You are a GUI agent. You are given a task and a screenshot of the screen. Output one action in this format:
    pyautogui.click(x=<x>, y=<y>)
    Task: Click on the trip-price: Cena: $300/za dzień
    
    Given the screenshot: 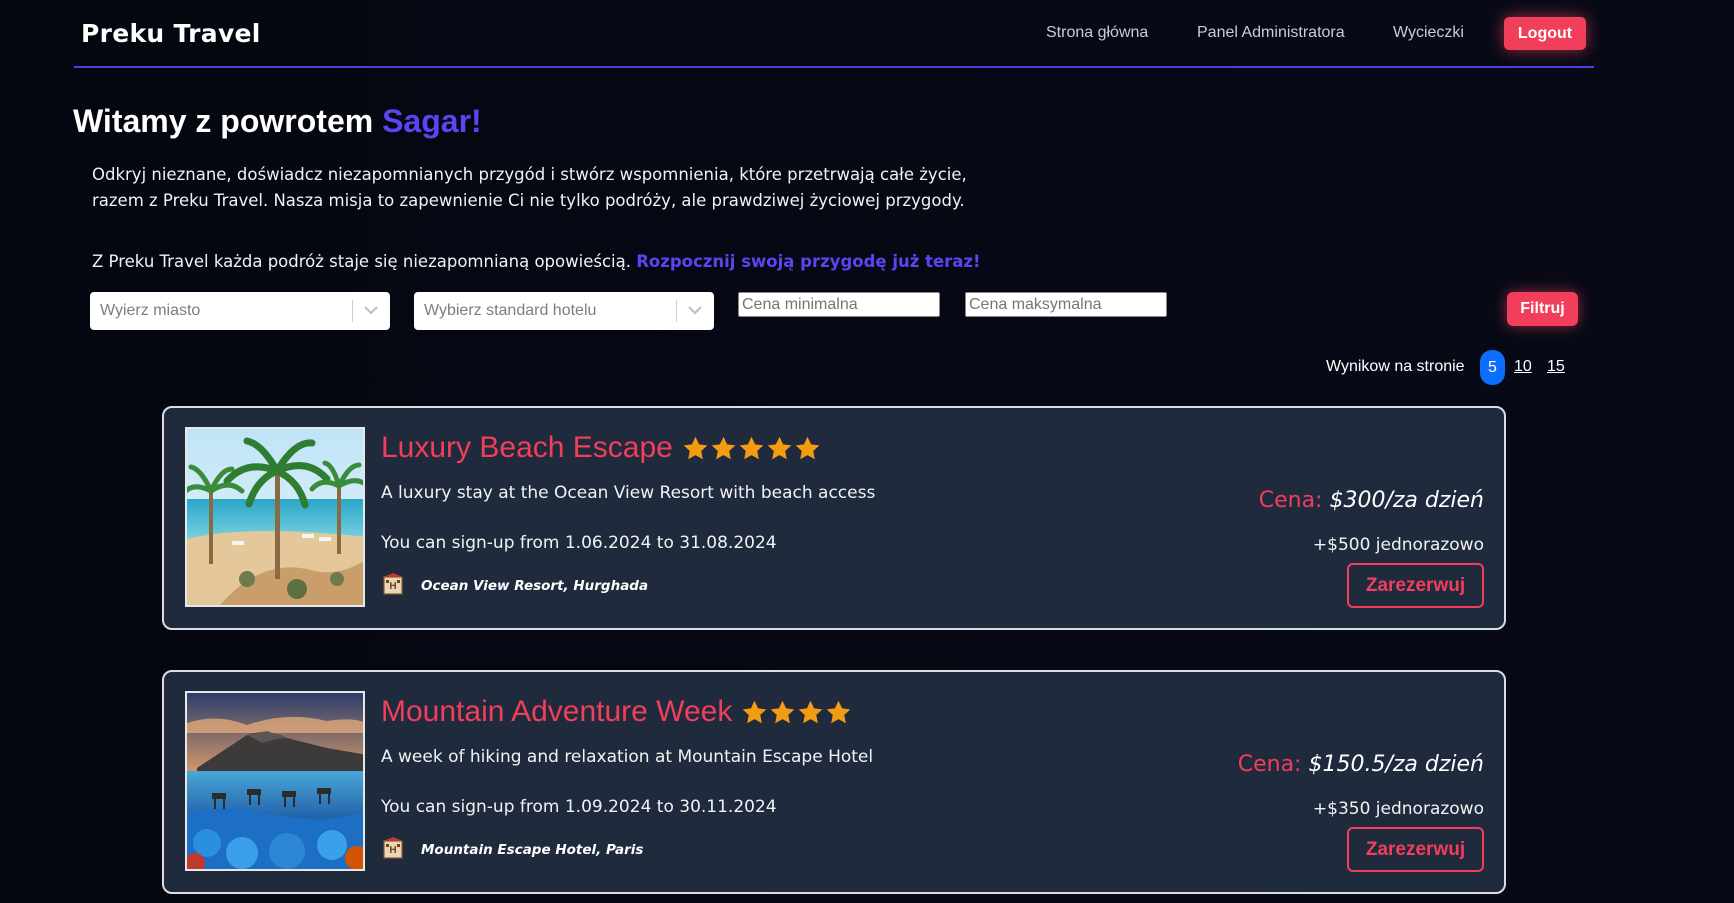 What is the action you would take?
    pyautogui.click(x=1371, y=500)
    